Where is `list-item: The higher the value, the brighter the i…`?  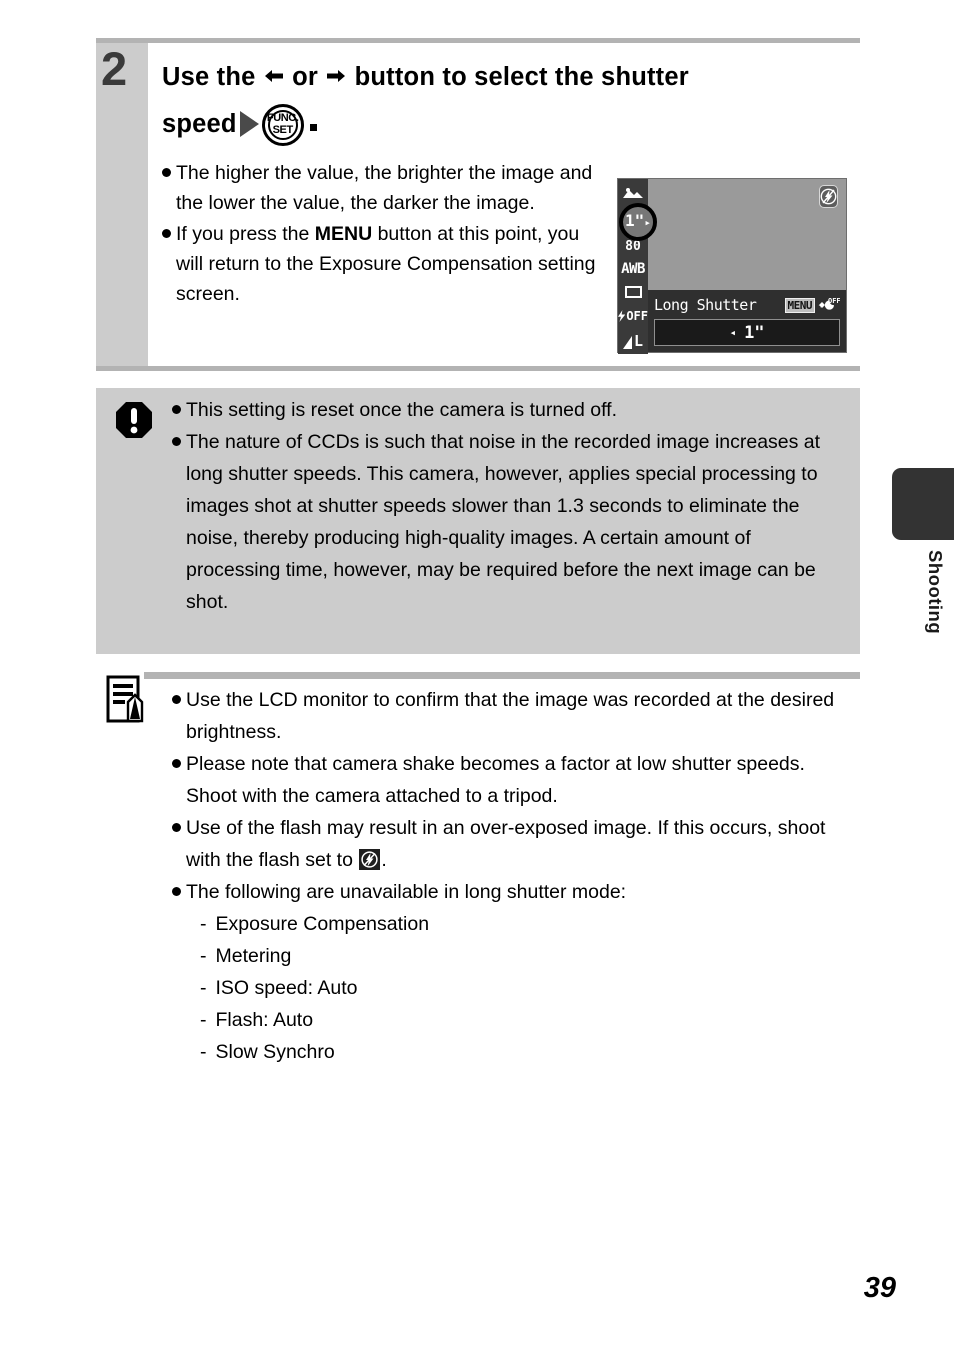
list-item: The higher the value, the brighter the i… is located at coordinates (384, 188).